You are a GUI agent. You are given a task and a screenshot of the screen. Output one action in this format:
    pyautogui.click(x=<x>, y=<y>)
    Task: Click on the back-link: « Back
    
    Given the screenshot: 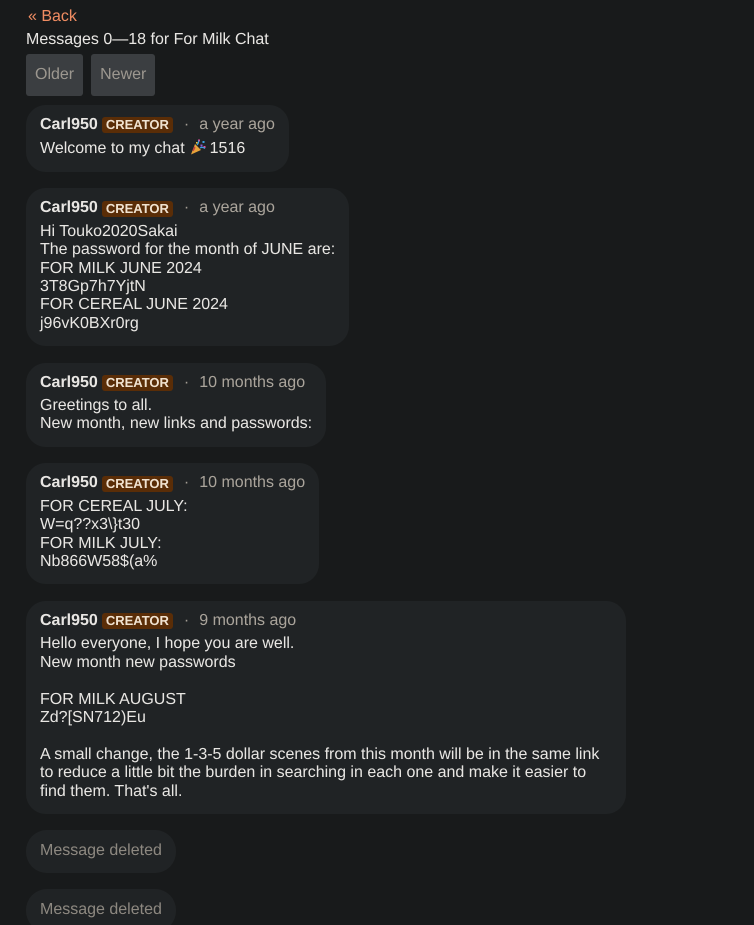 What is the action you would take?
    pyautogui.click(x=52, y=17)
    